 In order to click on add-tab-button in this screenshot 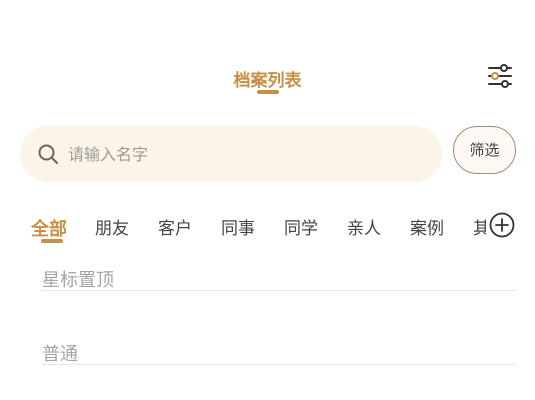, I will do `click(502, 225)`.